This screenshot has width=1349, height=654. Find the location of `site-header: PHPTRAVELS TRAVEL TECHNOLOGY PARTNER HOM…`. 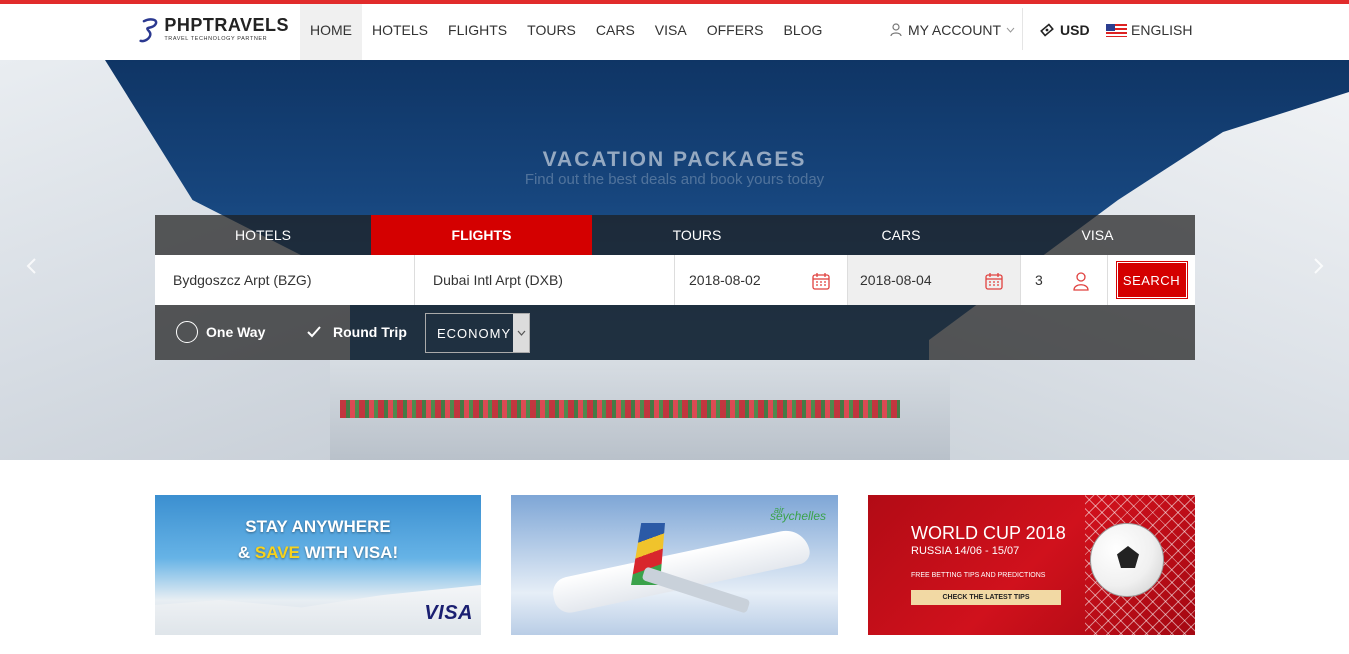

site-header: PHPTRAVELS TRAVEL TECHNOLOGY PARTNER HOM… is located at coordinates (674, 32).